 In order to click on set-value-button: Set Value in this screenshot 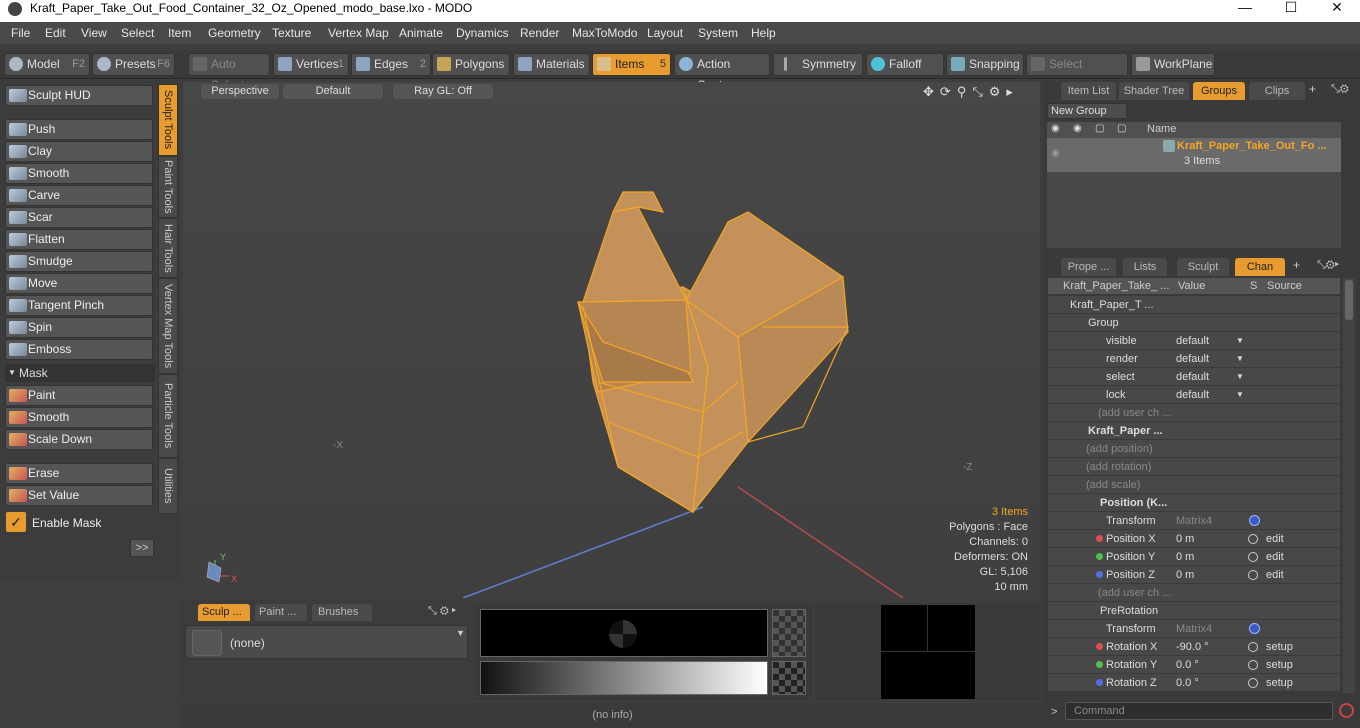, I will do `click(79, 495)`.